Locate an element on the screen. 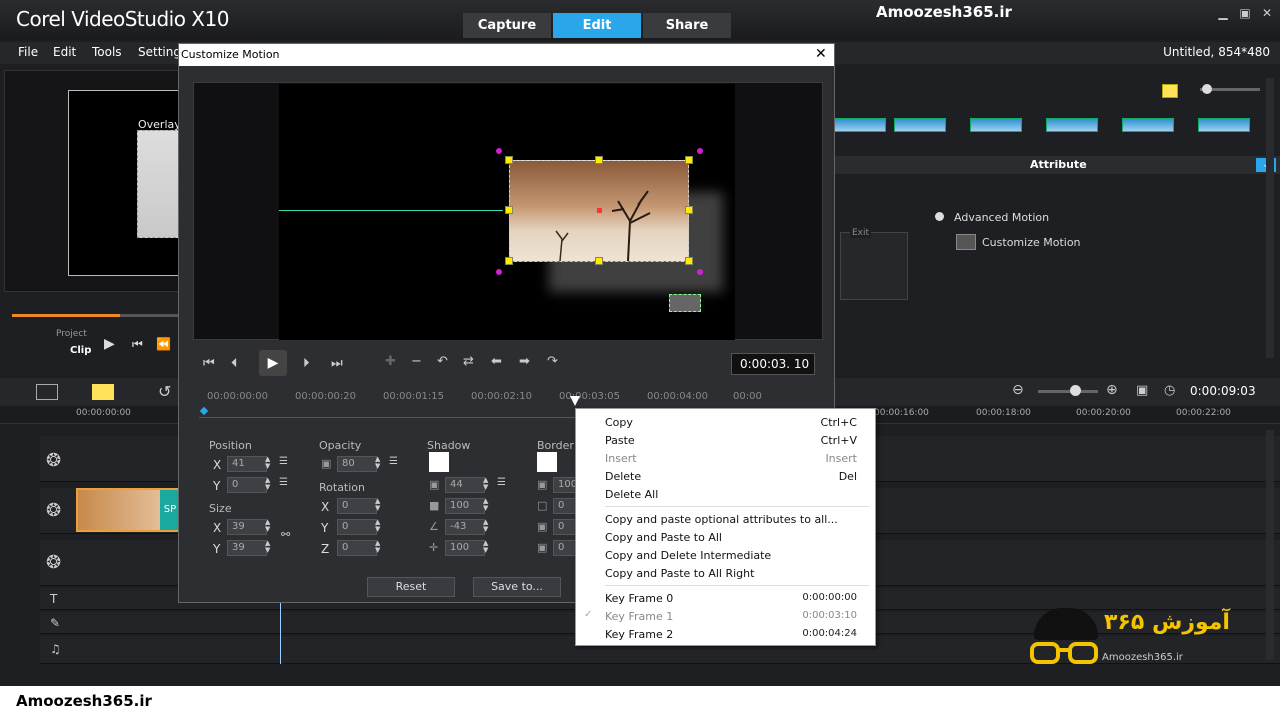  maximize-icon: ▣ is located at coordinates (1245, 14).